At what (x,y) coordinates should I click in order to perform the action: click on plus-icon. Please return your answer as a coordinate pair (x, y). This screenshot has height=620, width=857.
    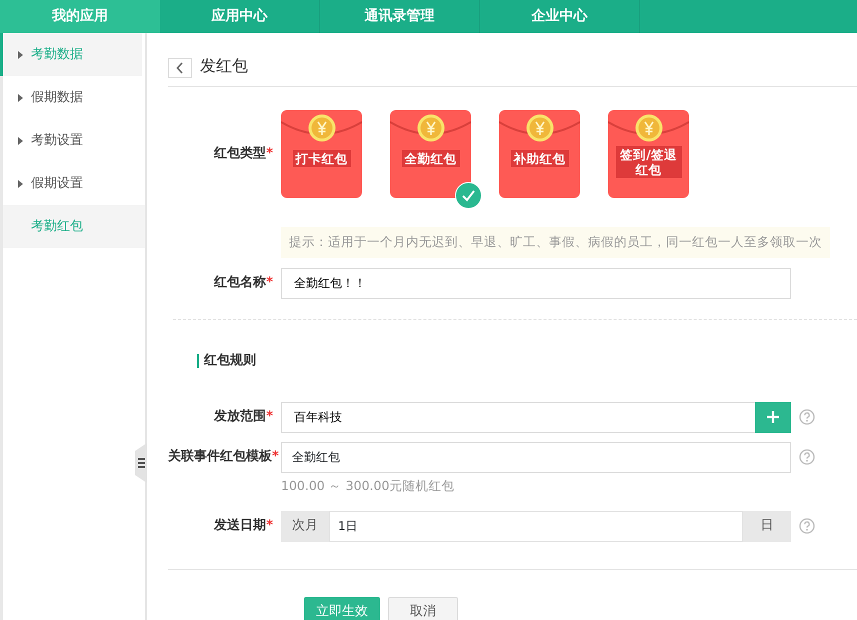
    Looking at the image, I should click on (773, 417).